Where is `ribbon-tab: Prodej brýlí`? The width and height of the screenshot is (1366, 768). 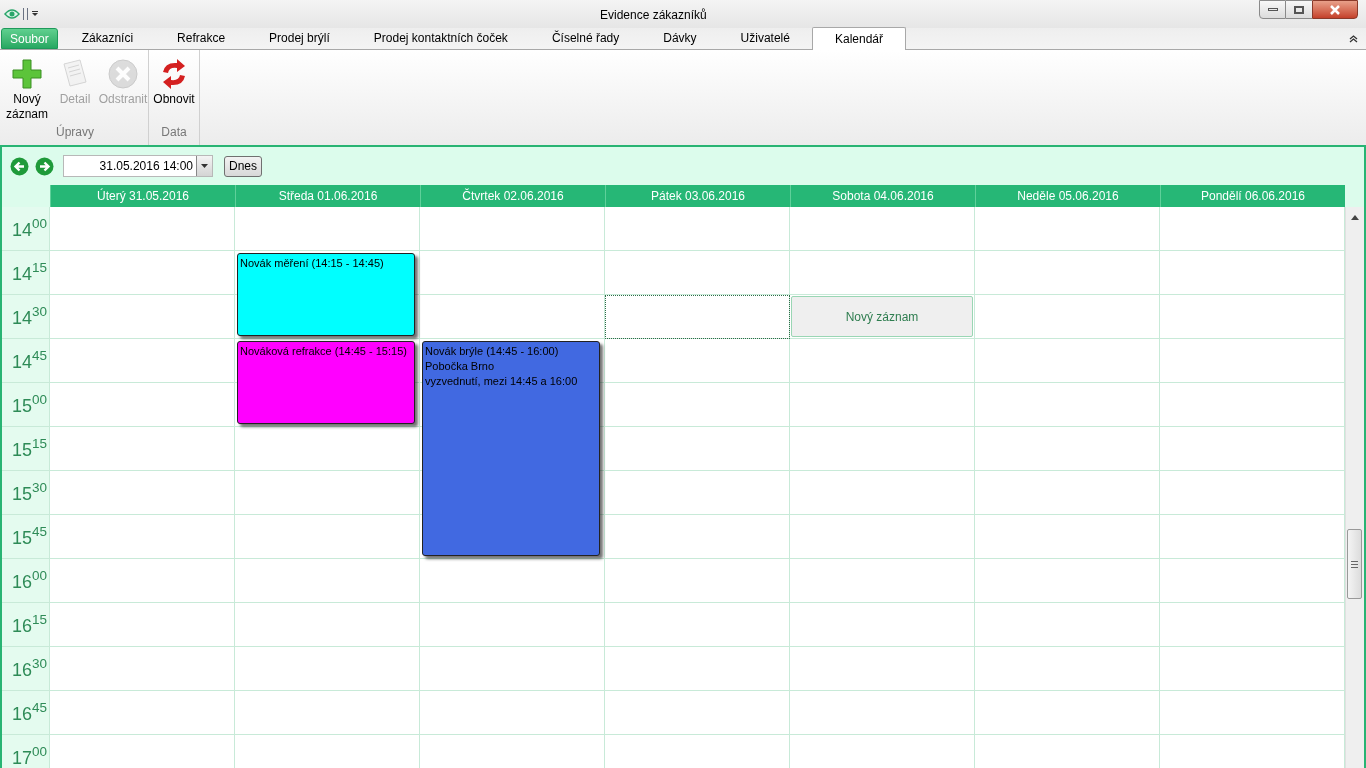 ribbon-tab: Prodej brýlí is located at coordinates (299, 38).